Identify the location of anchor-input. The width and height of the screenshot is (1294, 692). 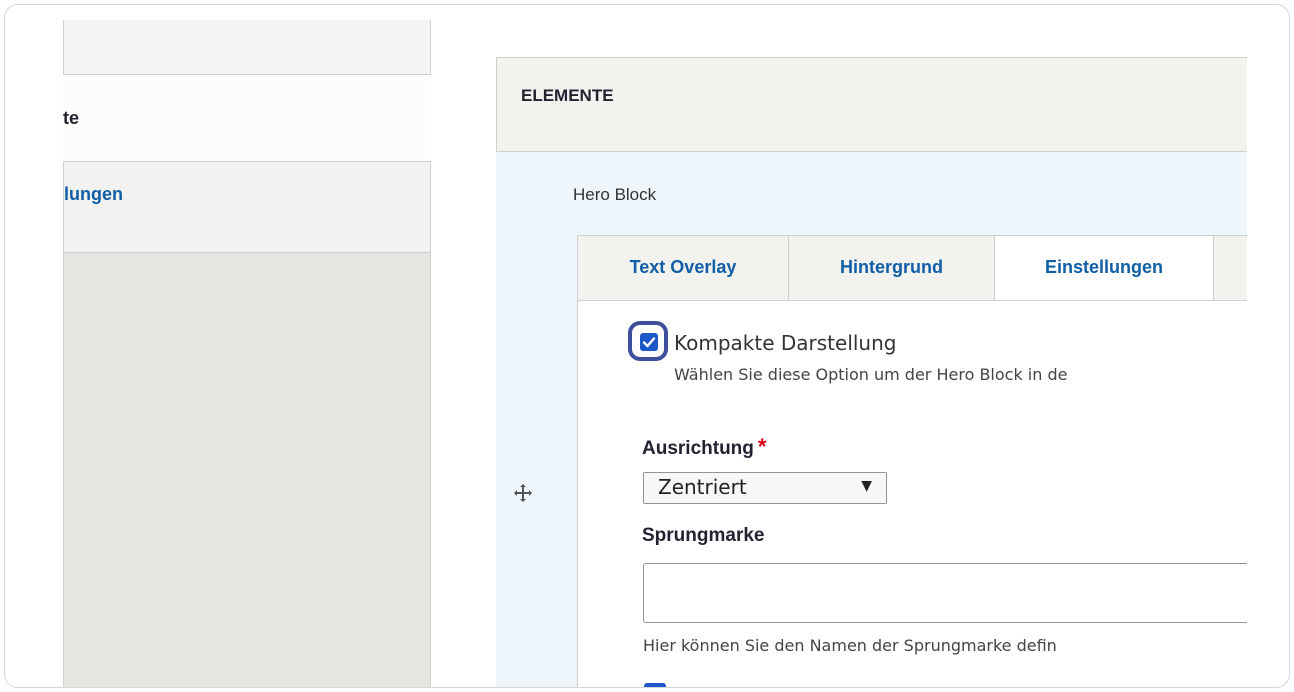
(945, 593).